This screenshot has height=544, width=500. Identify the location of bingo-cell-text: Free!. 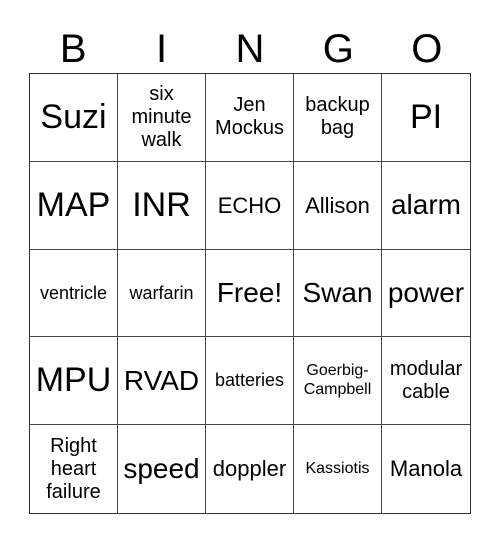
(249, 292).